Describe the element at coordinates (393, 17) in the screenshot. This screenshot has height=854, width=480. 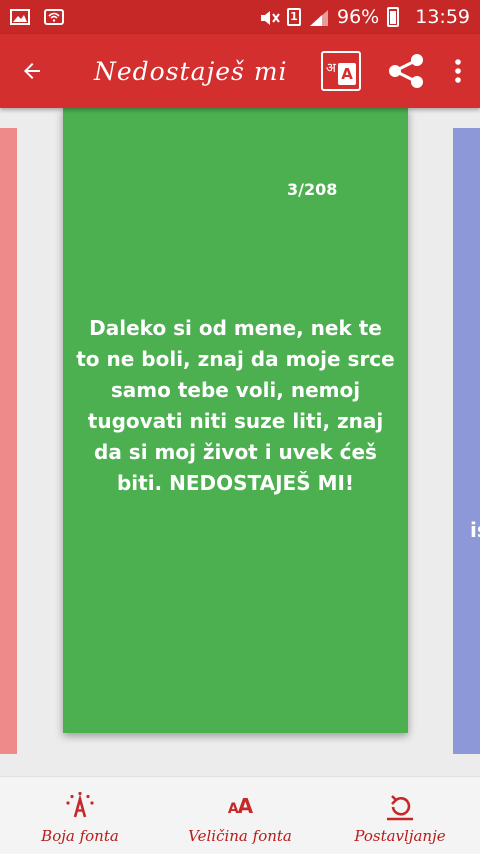
I see `battery-icon` at that location.